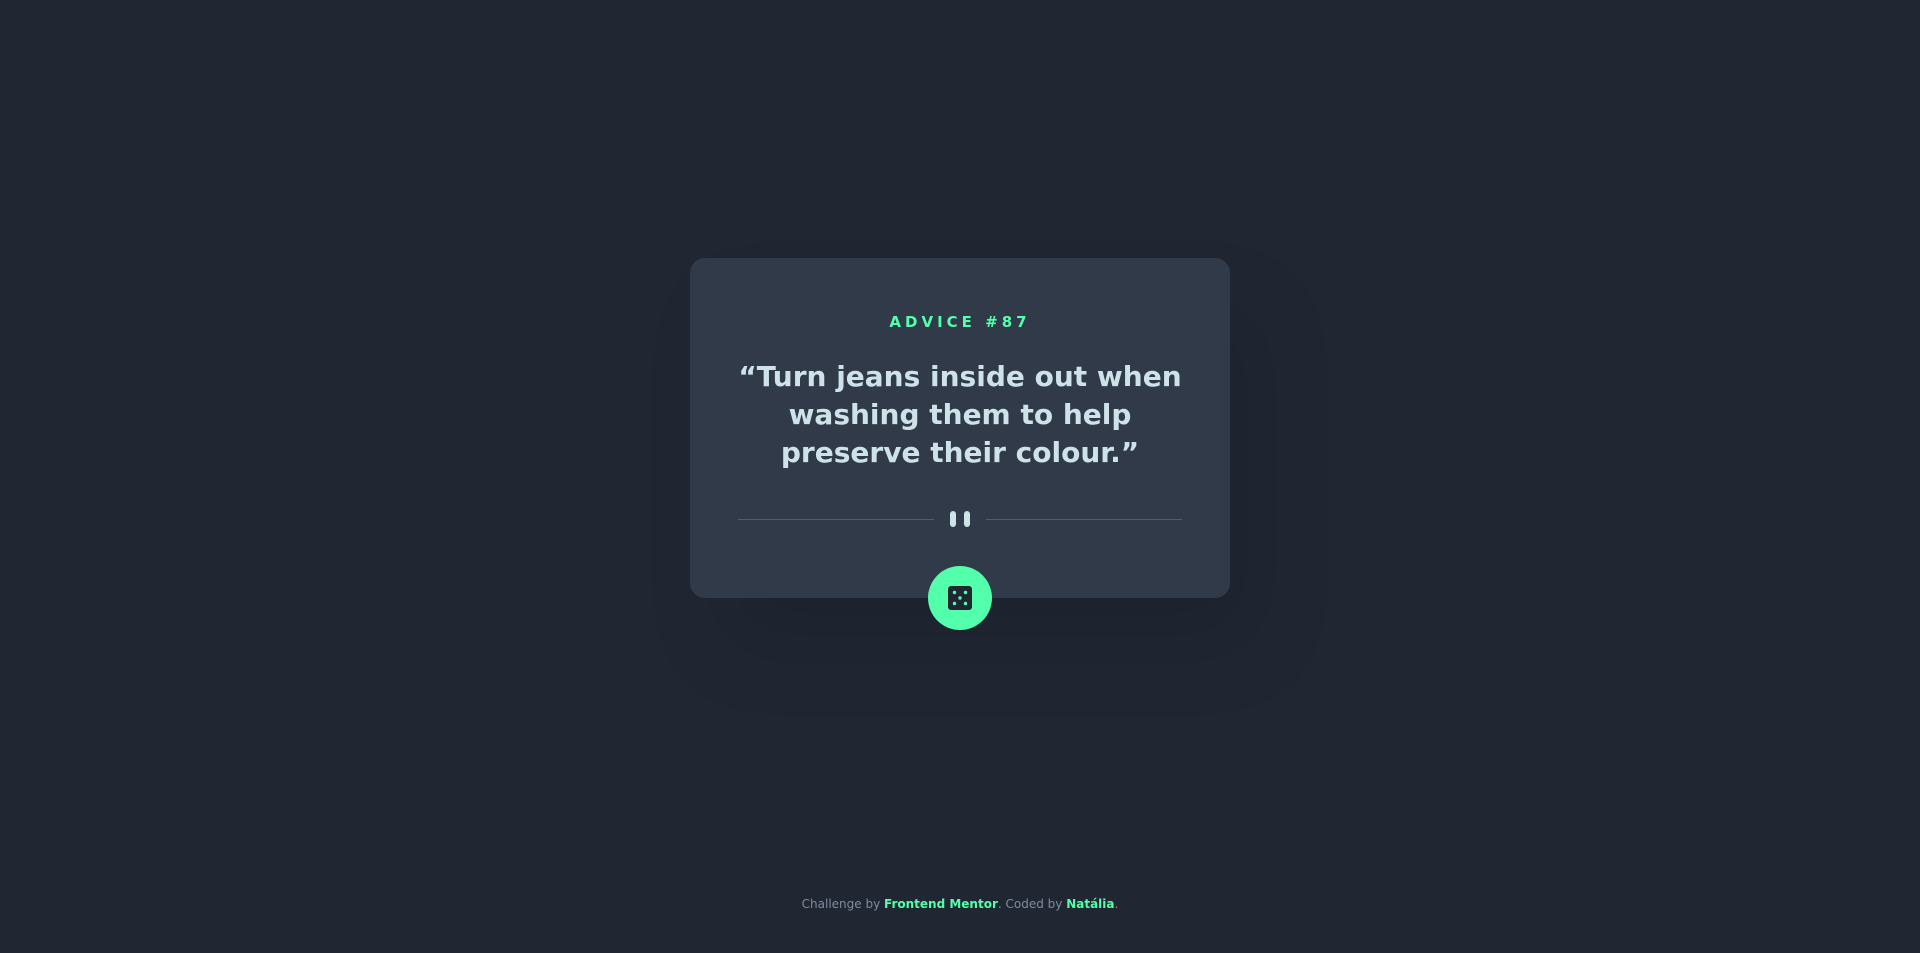  Describe the element at coordinates (1084, 519) in the screenshot. I see `divider-line-right` at that location.